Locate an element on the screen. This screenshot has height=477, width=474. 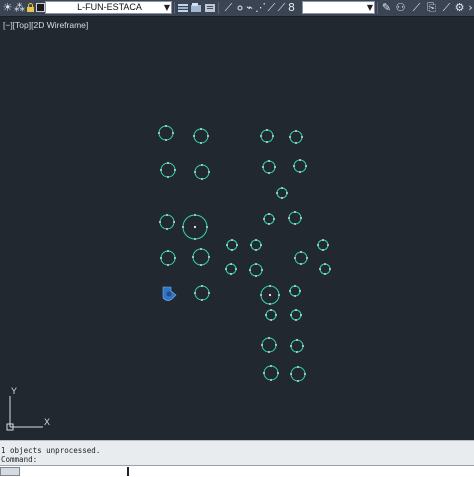
visibility-icon: ⚇ is located at coordinates (400, 7).